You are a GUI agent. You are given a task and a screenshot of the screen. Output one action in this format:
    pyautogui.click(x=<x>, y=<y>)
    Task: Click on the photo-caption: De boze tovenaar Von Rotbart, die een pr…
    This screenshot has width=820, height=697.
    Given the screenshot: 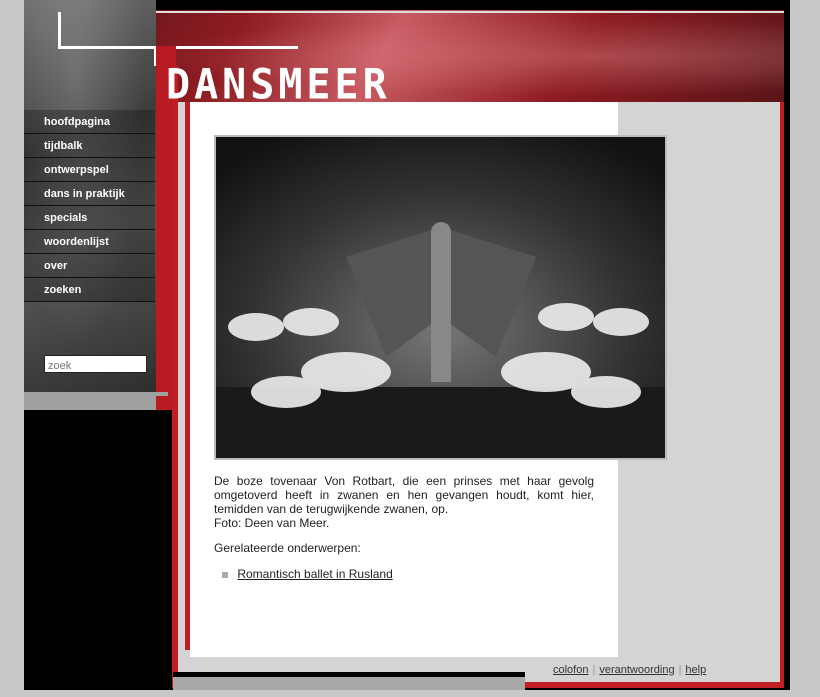 What is the action you would take?
    pyautogui.click(x=404, y=502)
    